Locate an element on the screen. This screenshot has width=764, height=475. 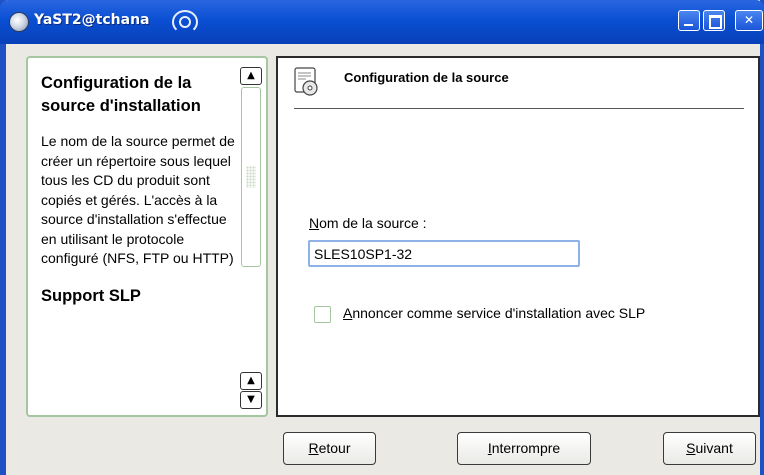
scrollbar-grip is located at coordinates (251, 177).